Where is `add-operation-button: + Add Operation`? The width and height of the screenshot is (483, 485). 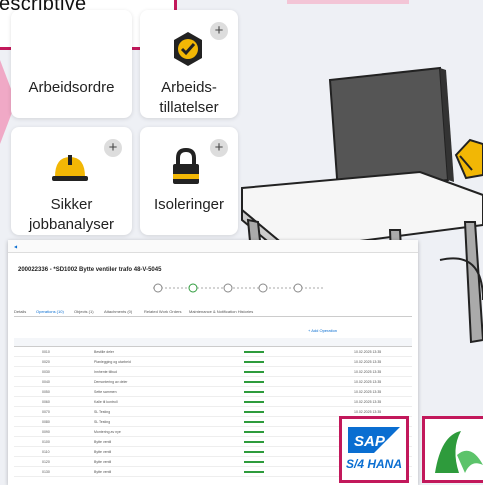 add-operation-button: + Add Operation is located at coordinates (322, 330).